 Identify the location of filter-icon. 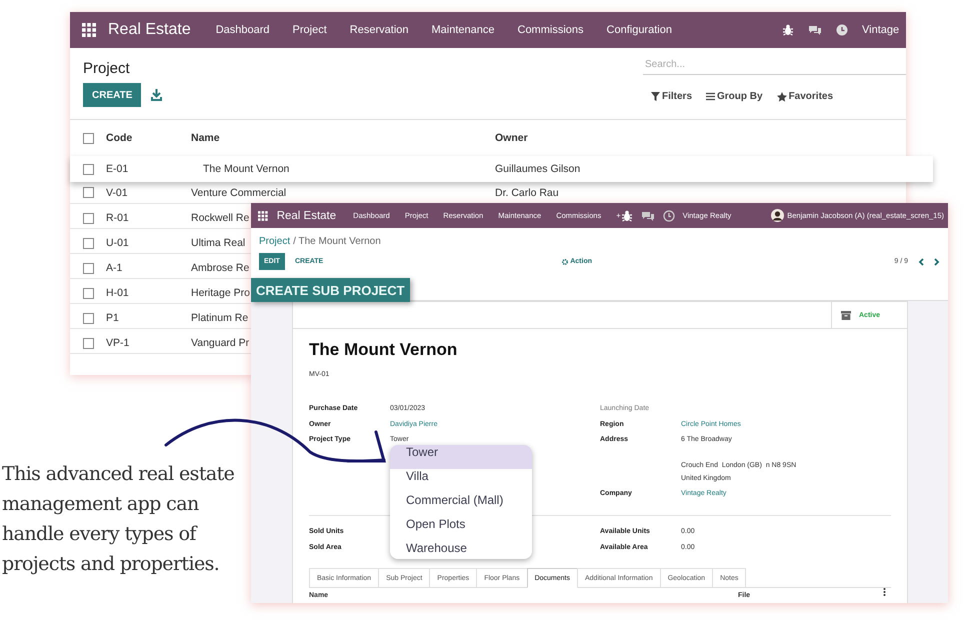
(655, 96).